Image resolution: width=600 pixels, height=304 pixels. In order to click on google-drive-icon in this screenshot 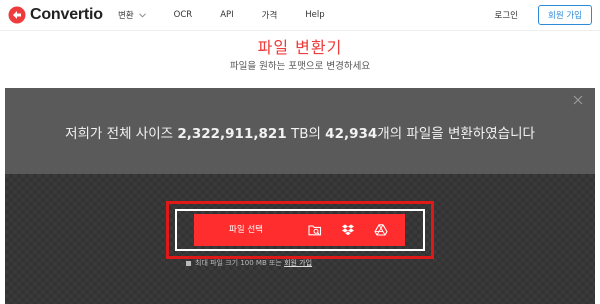, I will do `click(381, 230)`.